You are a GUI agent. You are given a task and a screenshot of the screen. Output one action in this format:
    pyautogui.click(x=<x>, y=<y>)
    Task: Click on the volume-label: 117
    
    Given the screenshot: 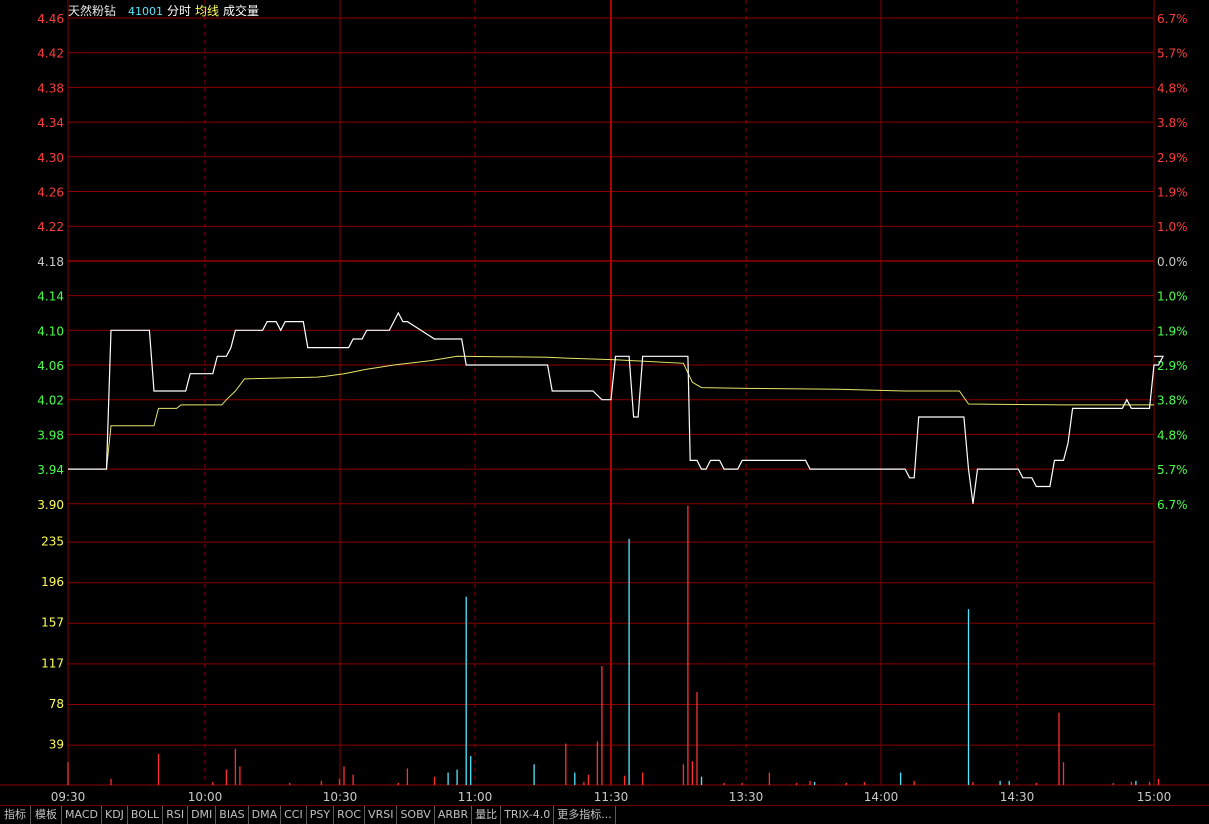 What is the action you would take?
    pyautogui.click(x=52, y=663)
    